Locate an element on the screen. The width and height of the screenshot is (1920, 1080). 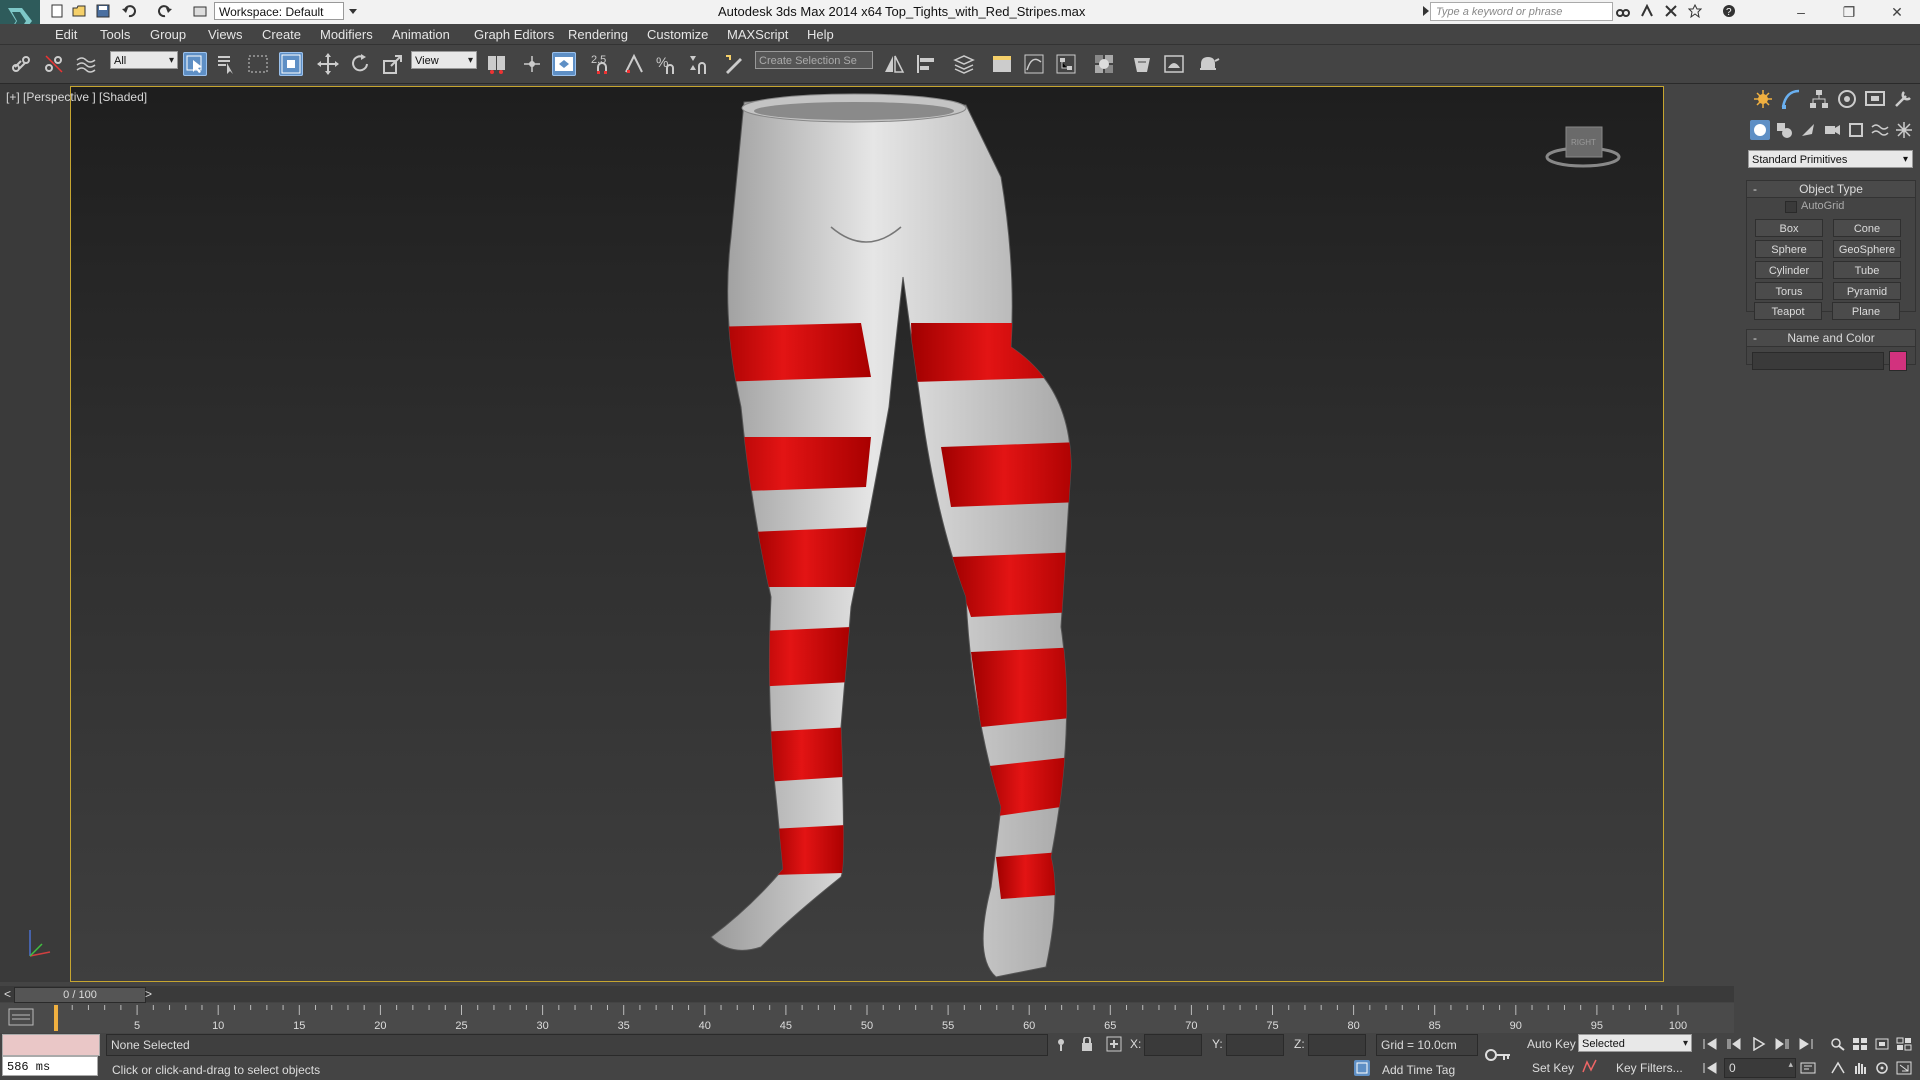
create-tab-icon is located at coordinates (1763, 99).